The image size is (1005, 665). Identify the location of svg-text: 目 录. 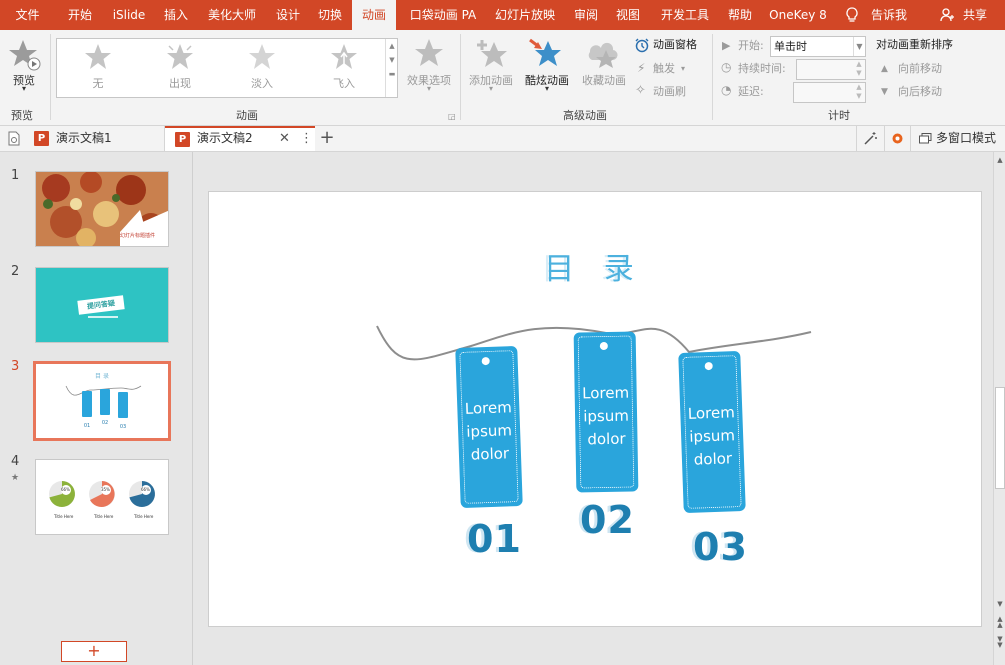
(102, 376).